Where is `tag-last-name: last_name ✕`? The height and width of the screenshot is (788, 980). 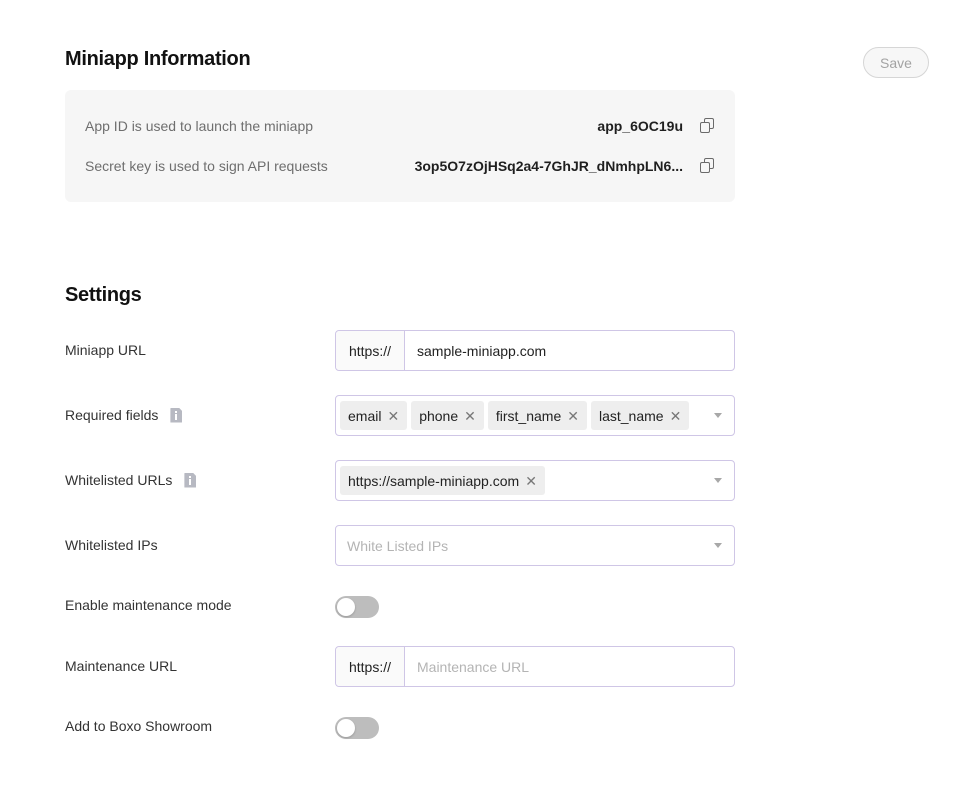
tag-last-name: last_name ✕ is located at coordinates (640, 415).